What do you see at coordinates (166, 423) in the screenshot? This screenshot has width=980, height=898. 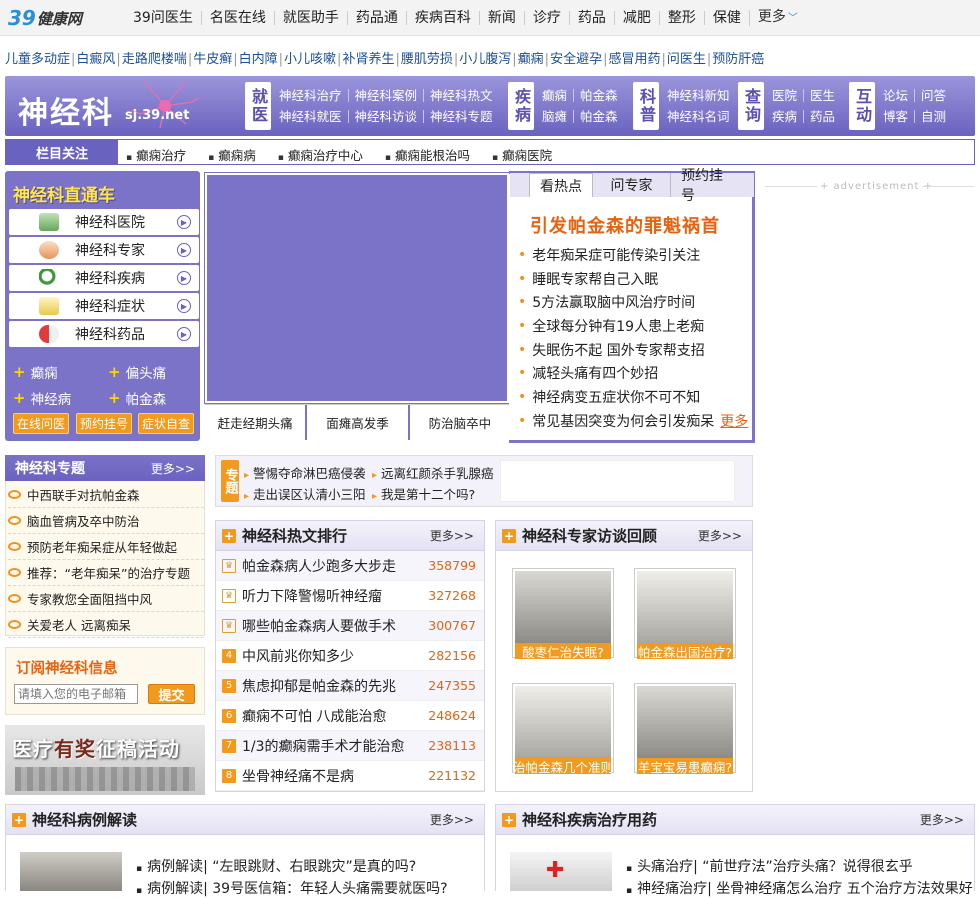 I see `symptom-check-button: 症状自查` at bounding box center [166, 423].